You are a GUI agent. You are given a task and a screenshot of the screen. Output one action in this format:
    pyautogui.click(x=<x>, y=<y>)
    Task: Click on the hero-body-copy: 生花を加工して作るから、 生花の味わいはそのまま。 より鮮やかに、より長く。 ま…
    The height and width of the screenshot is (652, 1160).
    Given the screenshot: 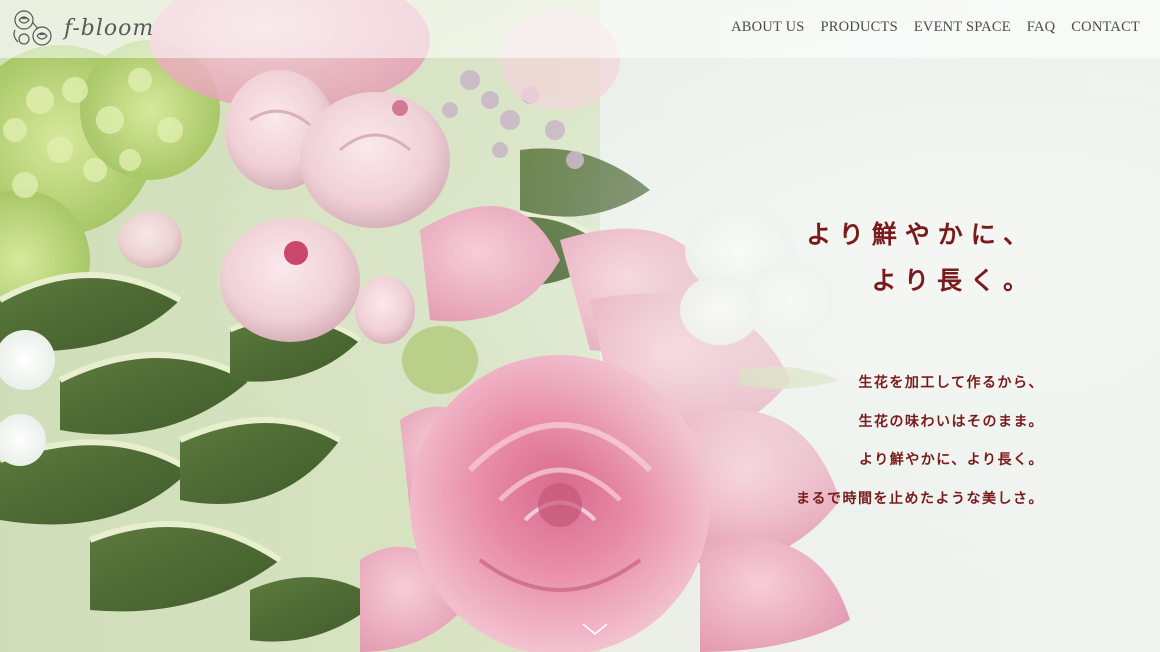 What is the action you would take?
    pyautogui.click(x=920, y=441)
    